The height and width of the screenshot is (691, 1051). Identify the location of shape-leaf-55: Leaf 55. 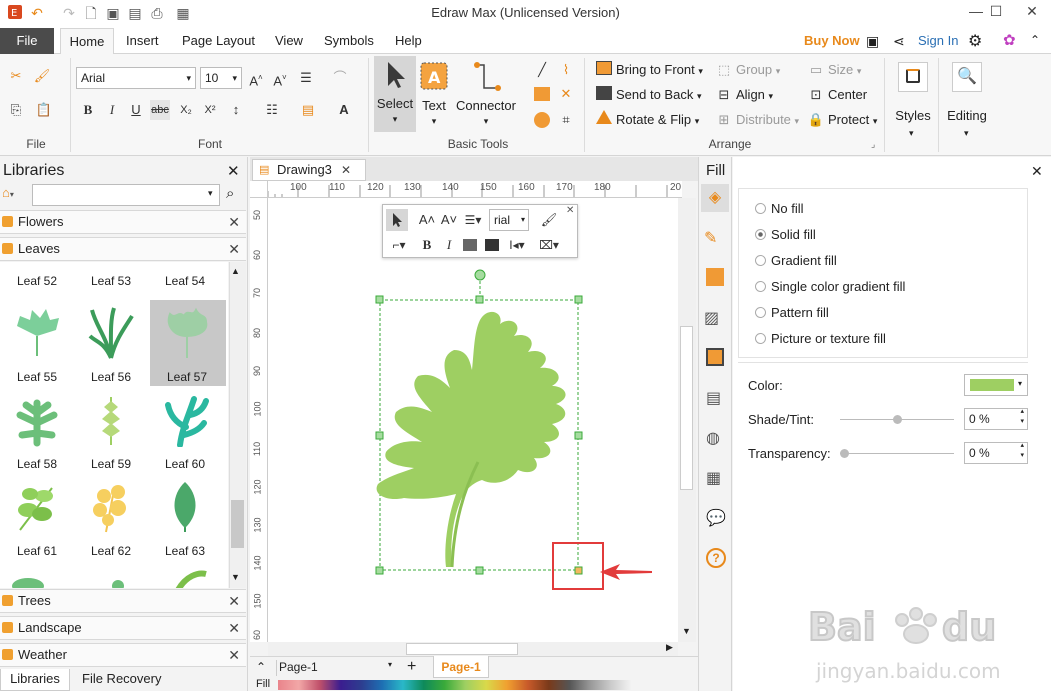
(37, 343).